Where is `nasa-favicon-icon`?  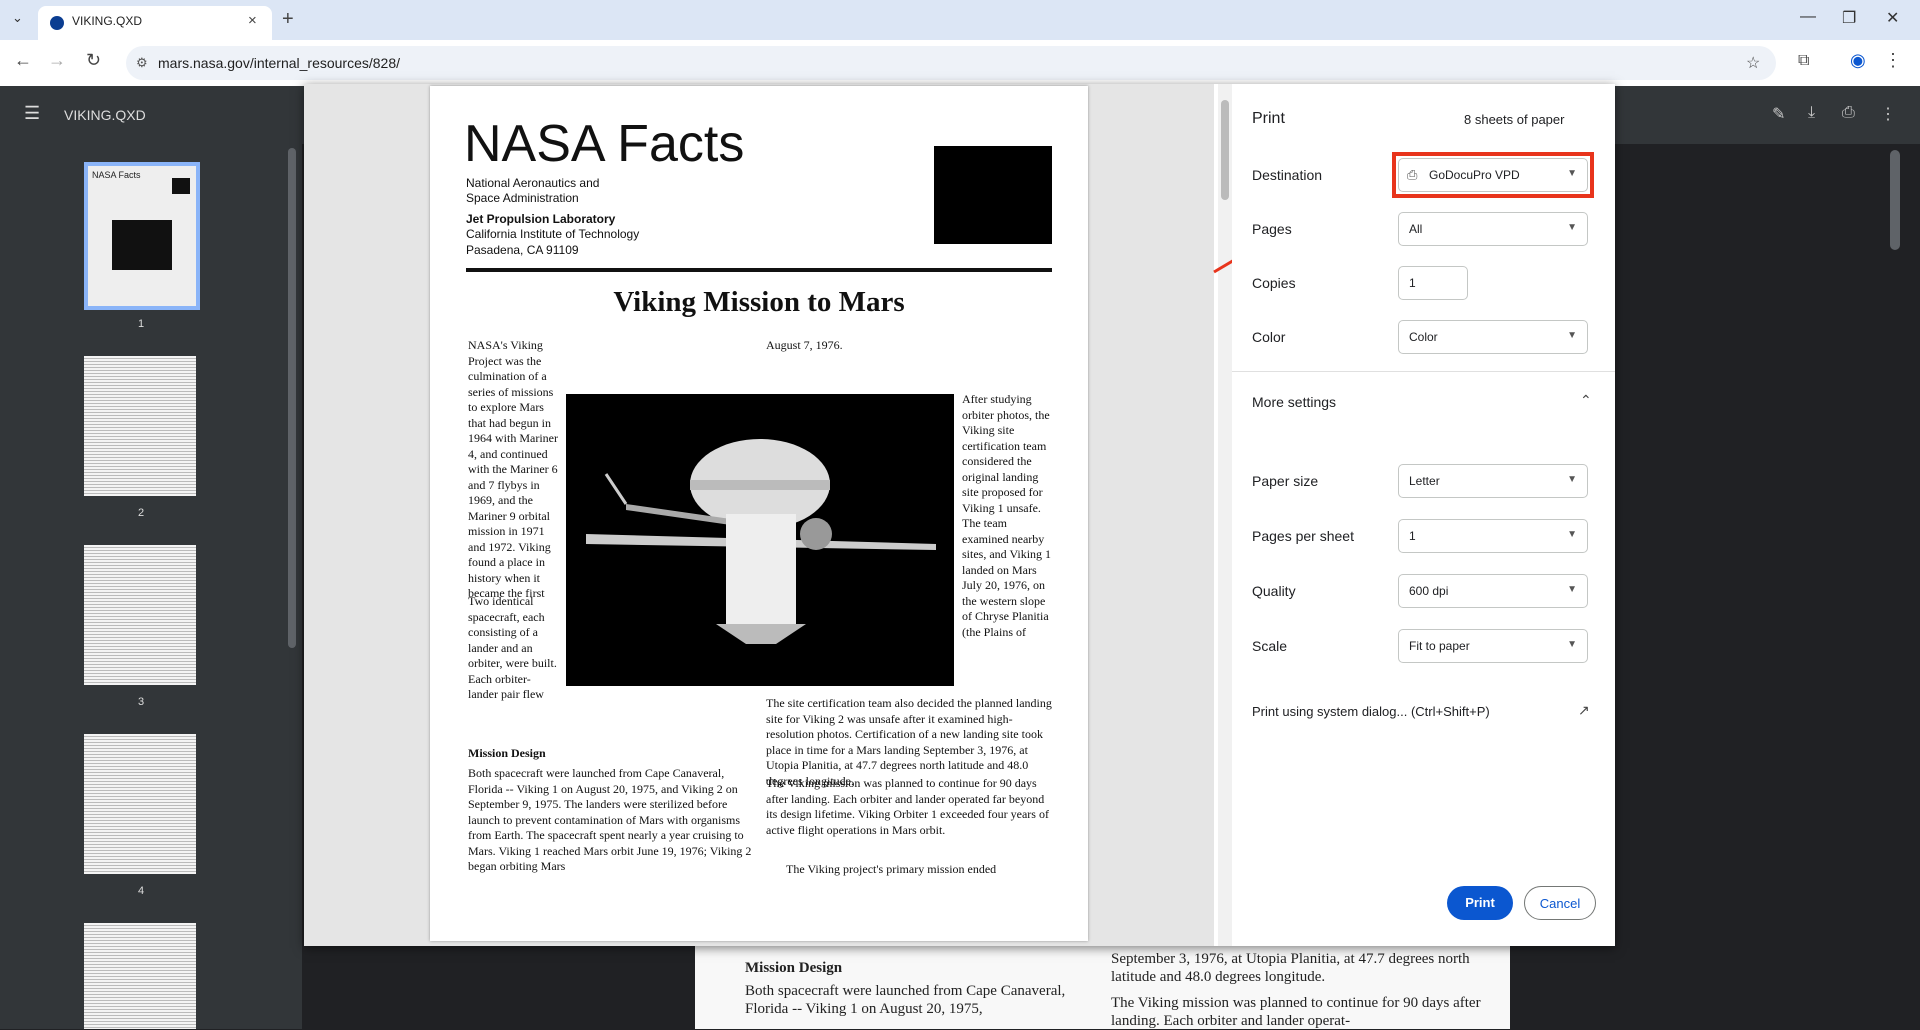 nasa-favicon-icon is located at coordinates (57, 23).